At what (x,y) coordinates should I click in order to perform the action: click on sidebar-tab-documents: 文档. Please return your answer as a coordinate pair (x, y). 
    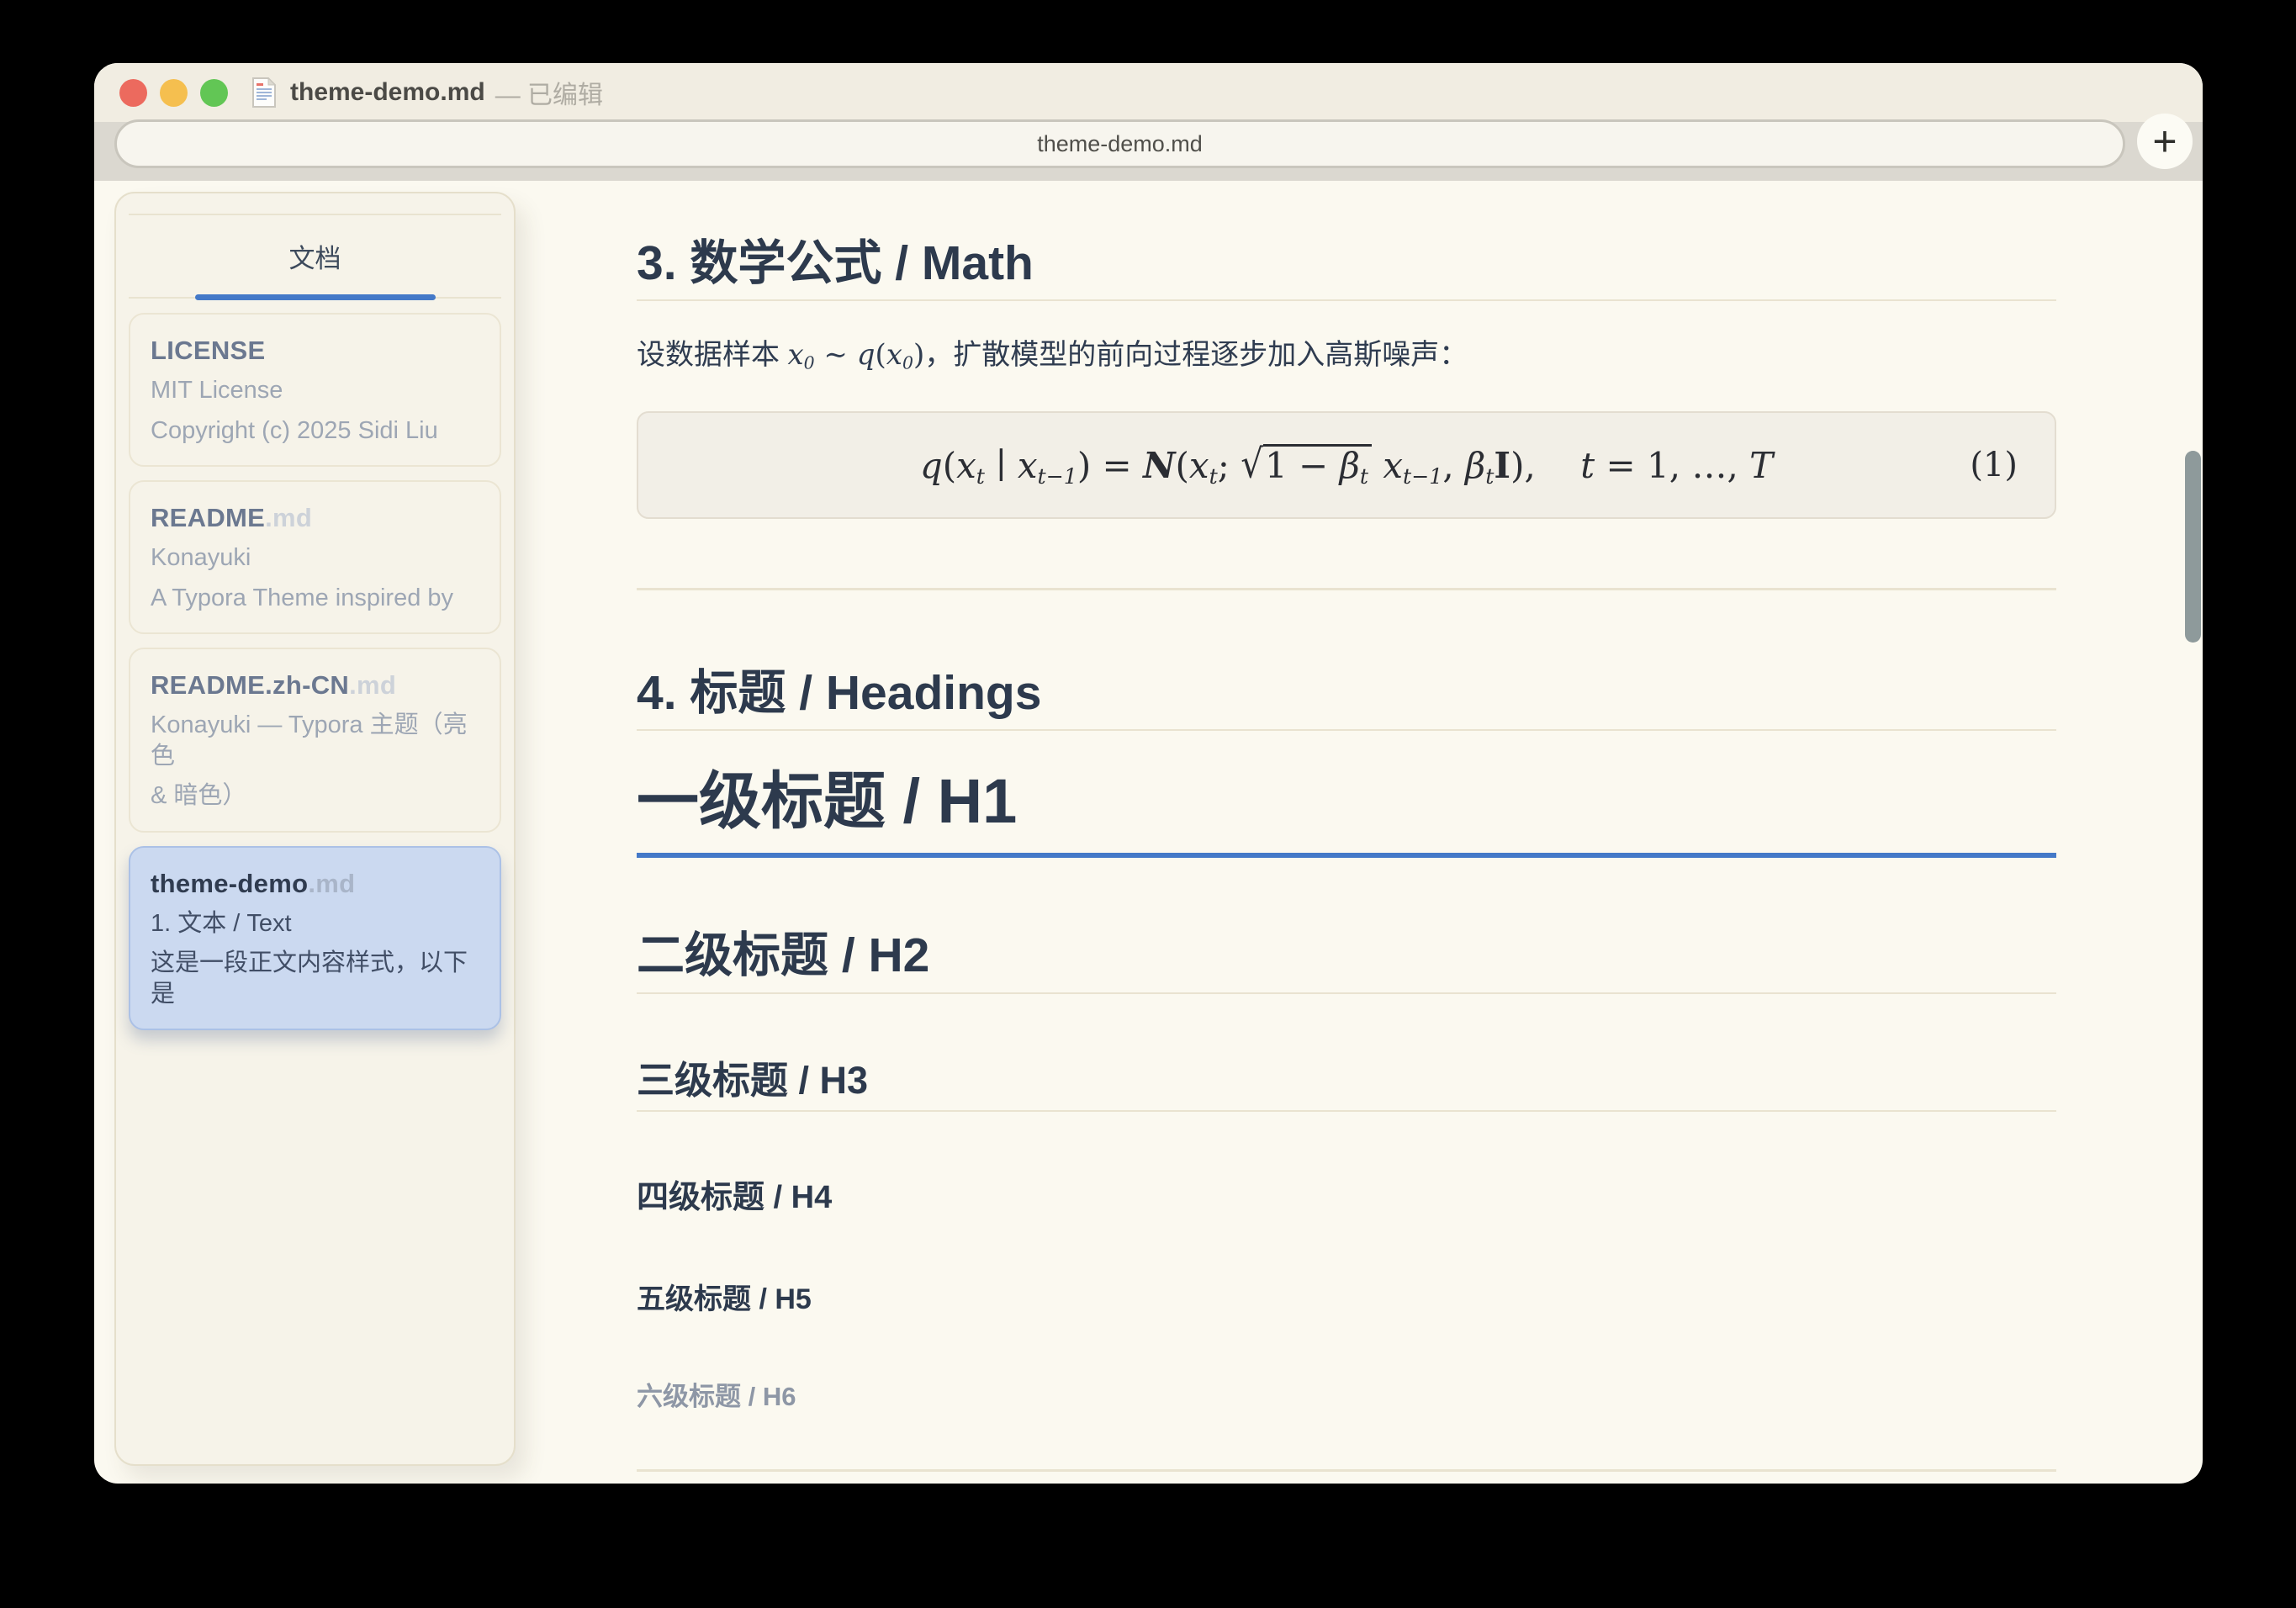
    Looking at the image, I should click on (315, 257).